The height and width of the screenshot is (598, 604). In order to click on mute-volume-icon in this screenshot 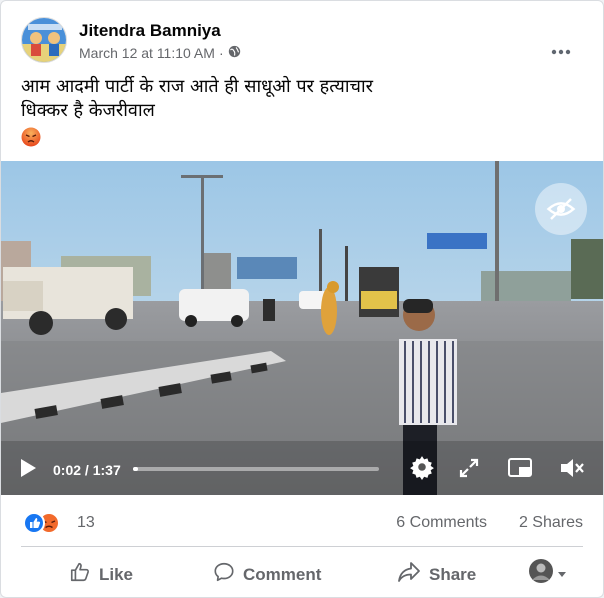, I will do `click(572, 469)`.